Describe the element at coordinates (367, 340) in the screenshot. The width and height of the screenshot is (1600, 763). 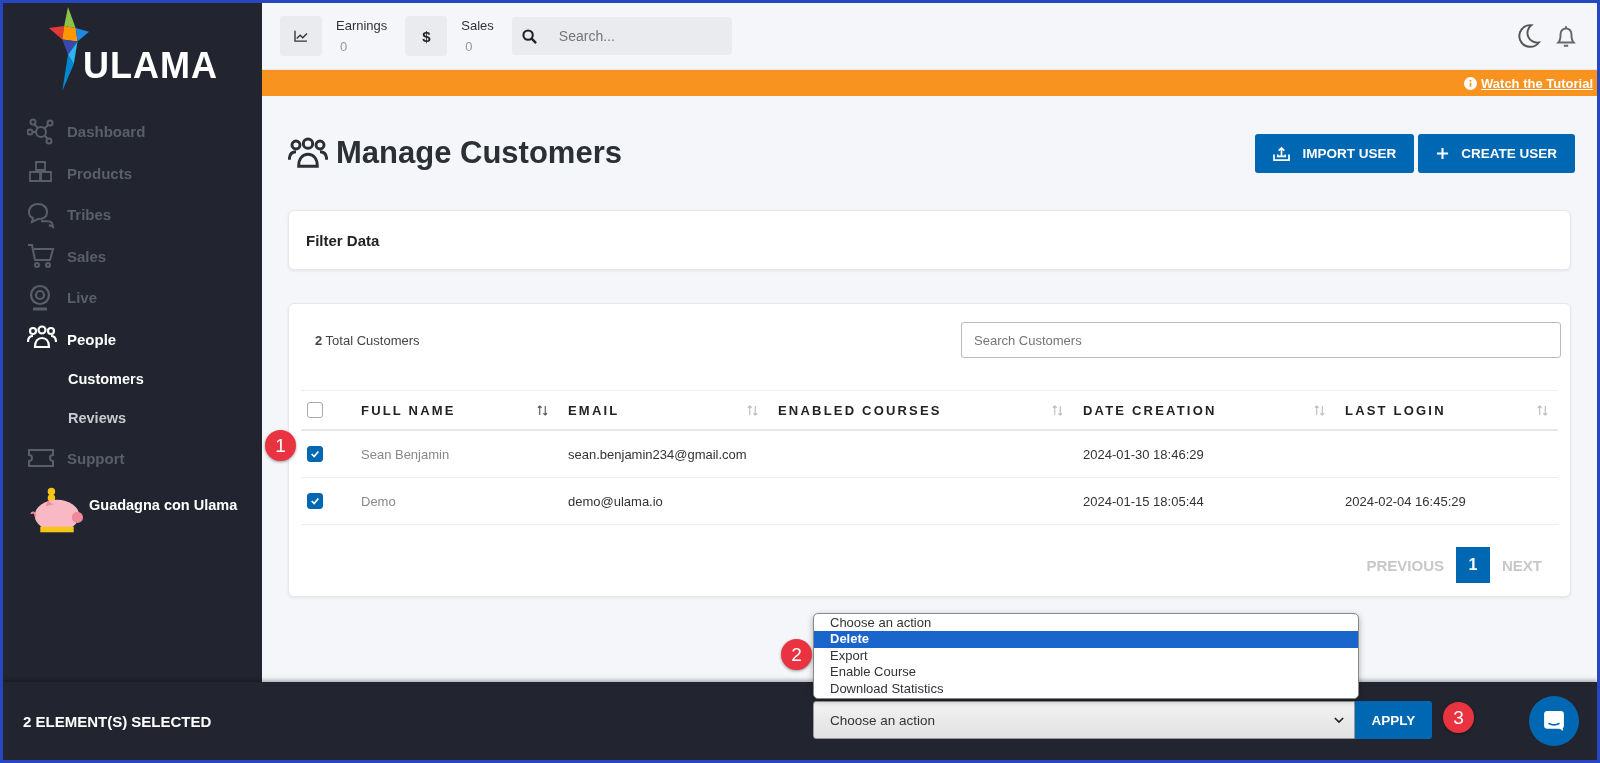
I see `total-count: 2 Total Customers` at that location.